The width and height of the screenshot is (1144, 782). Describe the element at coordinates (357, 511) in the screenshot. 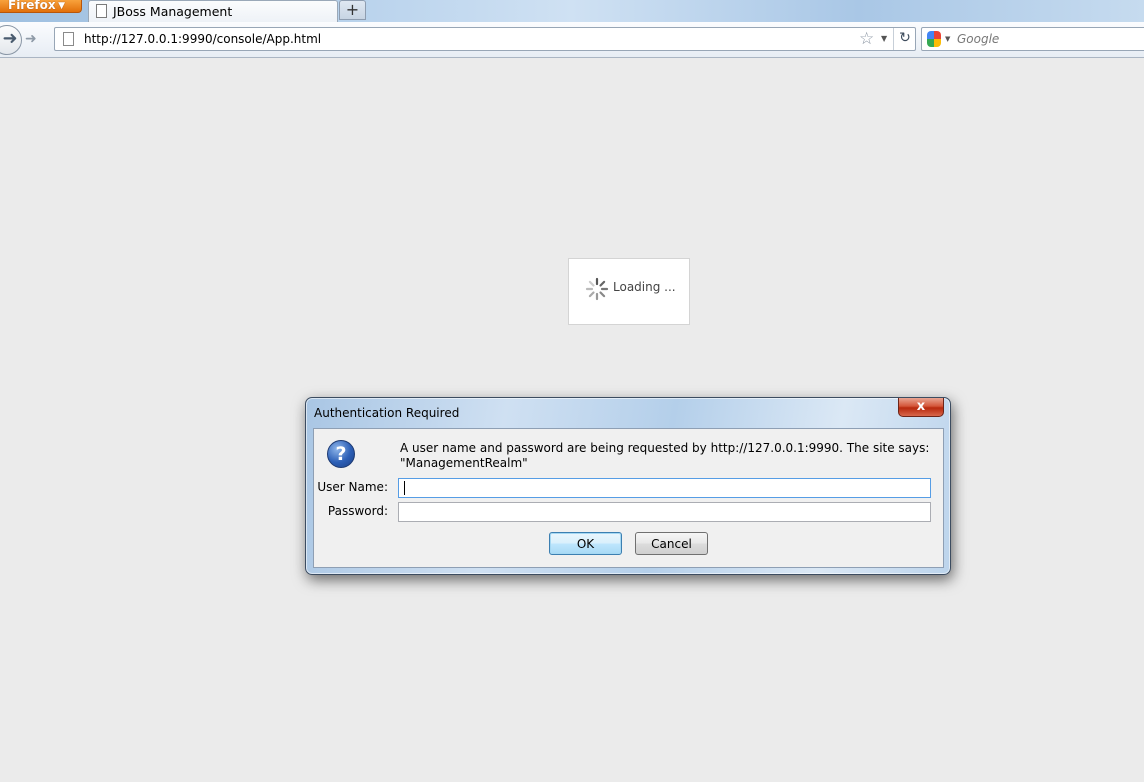

I see `password-label: Password:` at that location.